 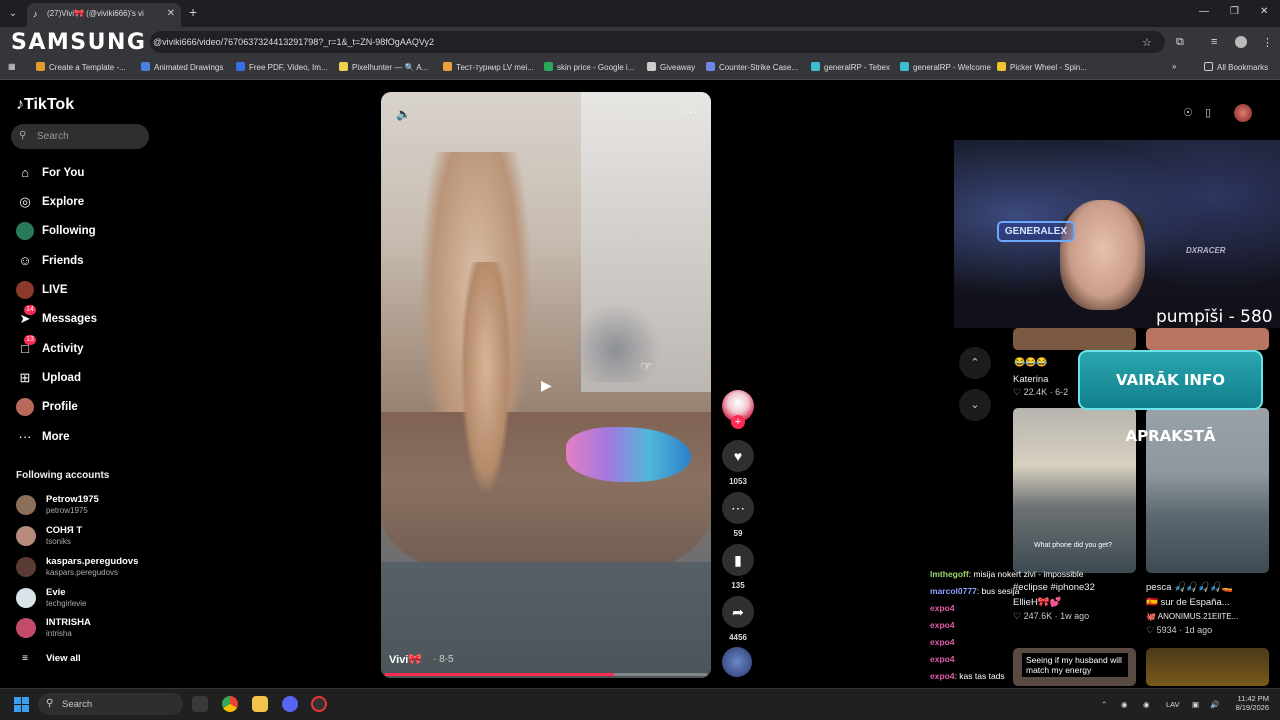 I want to click on following-avatar-icon: ●, so click(x=25, y=231).